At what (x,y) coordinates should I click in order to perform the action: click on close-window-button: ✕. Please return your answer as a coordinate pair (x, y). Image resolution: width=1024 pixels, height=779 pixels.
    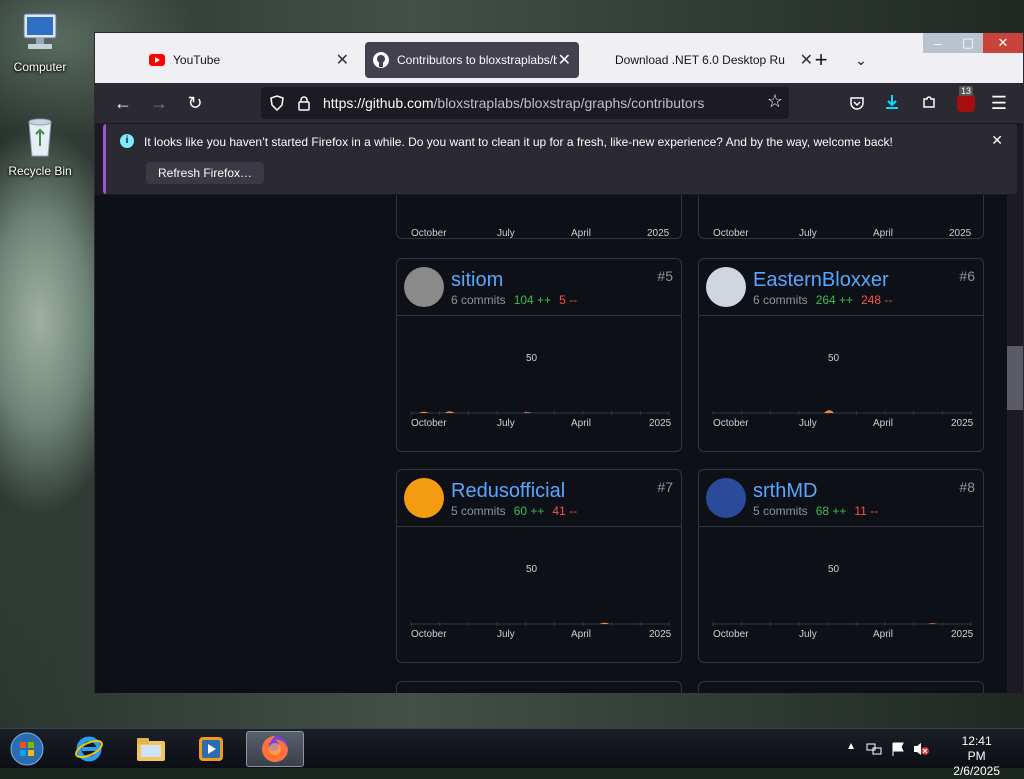
    Looking at the image, I should click on (1003, 43).